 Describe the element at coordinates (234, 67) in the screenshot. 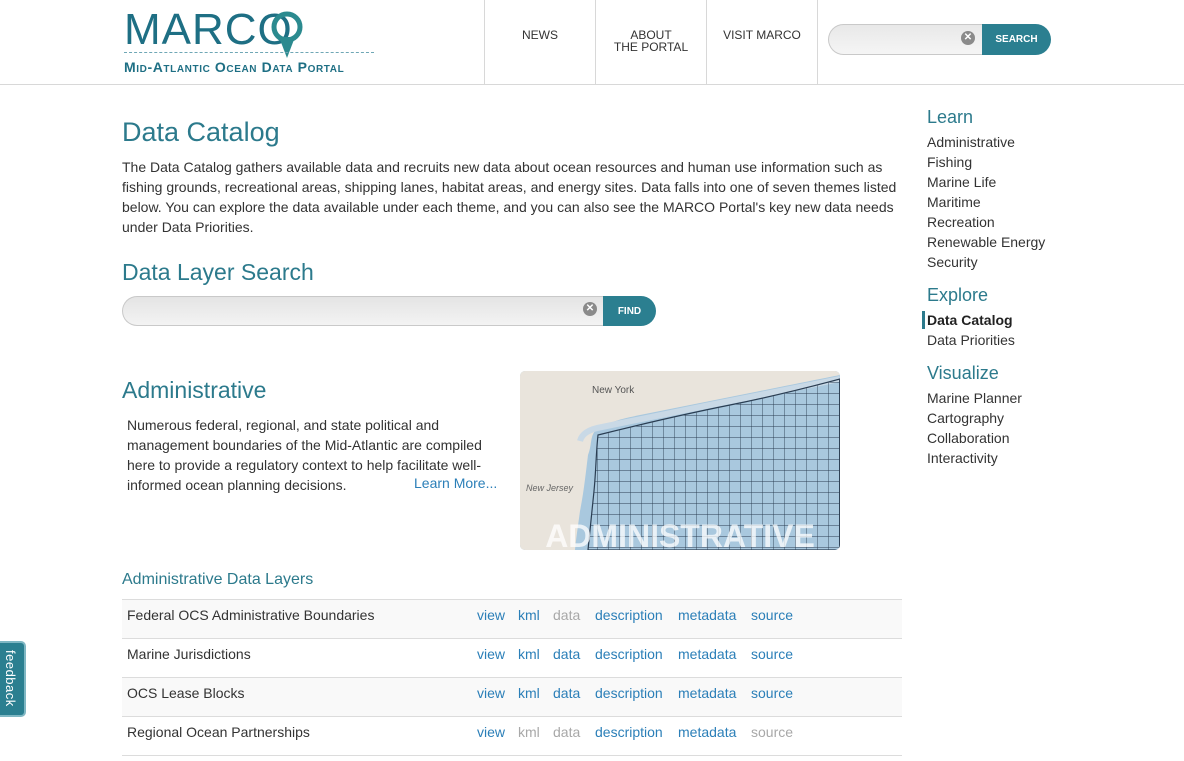

I see `logo-subtitle: Mid-Atlantic Ocean Data Portal` at that location.